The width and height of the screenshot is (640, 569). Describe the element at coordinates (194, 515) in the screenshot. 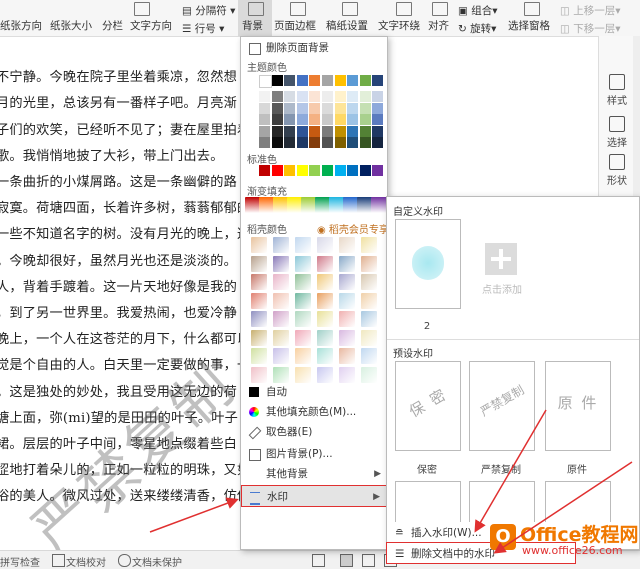

I see `arrow-to-watermark` at that location.